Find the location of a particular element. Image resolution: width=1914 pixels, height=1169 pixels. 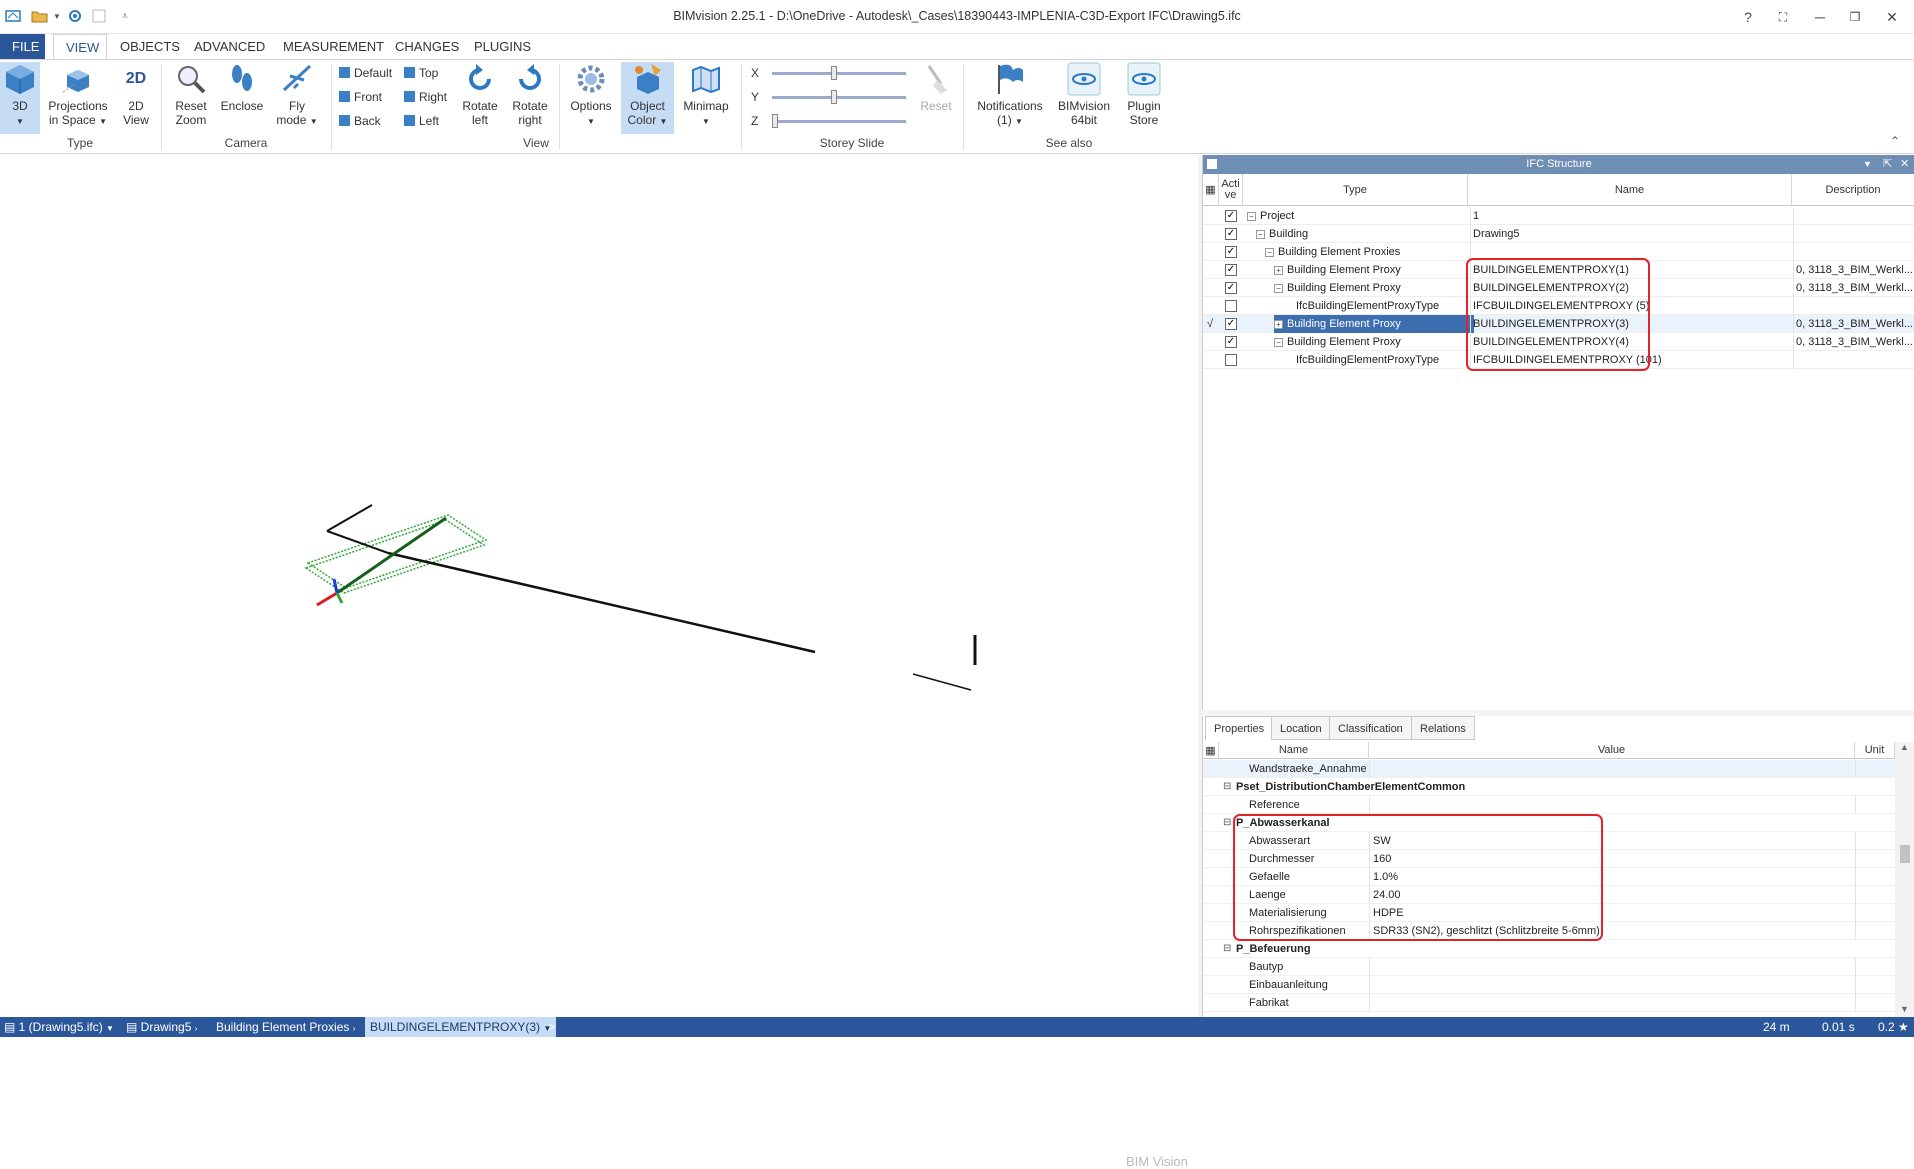

bimvision-64bit-button: BIMvision 64bit is located at coordinates (1084, 94).